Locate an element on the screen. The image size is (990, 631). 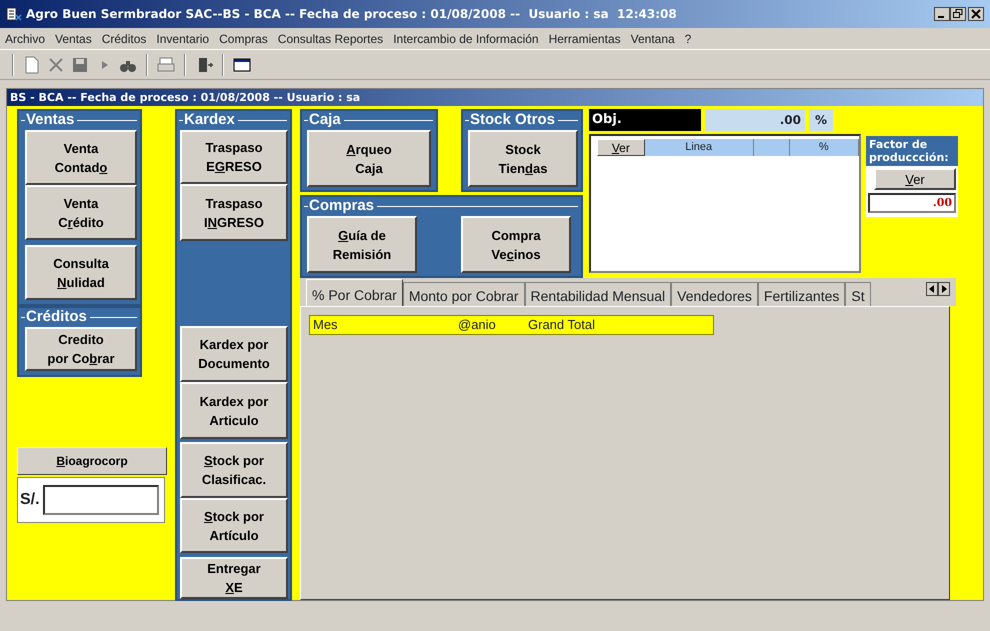
menu-item: Archivo is located at coordinates (25, 39).